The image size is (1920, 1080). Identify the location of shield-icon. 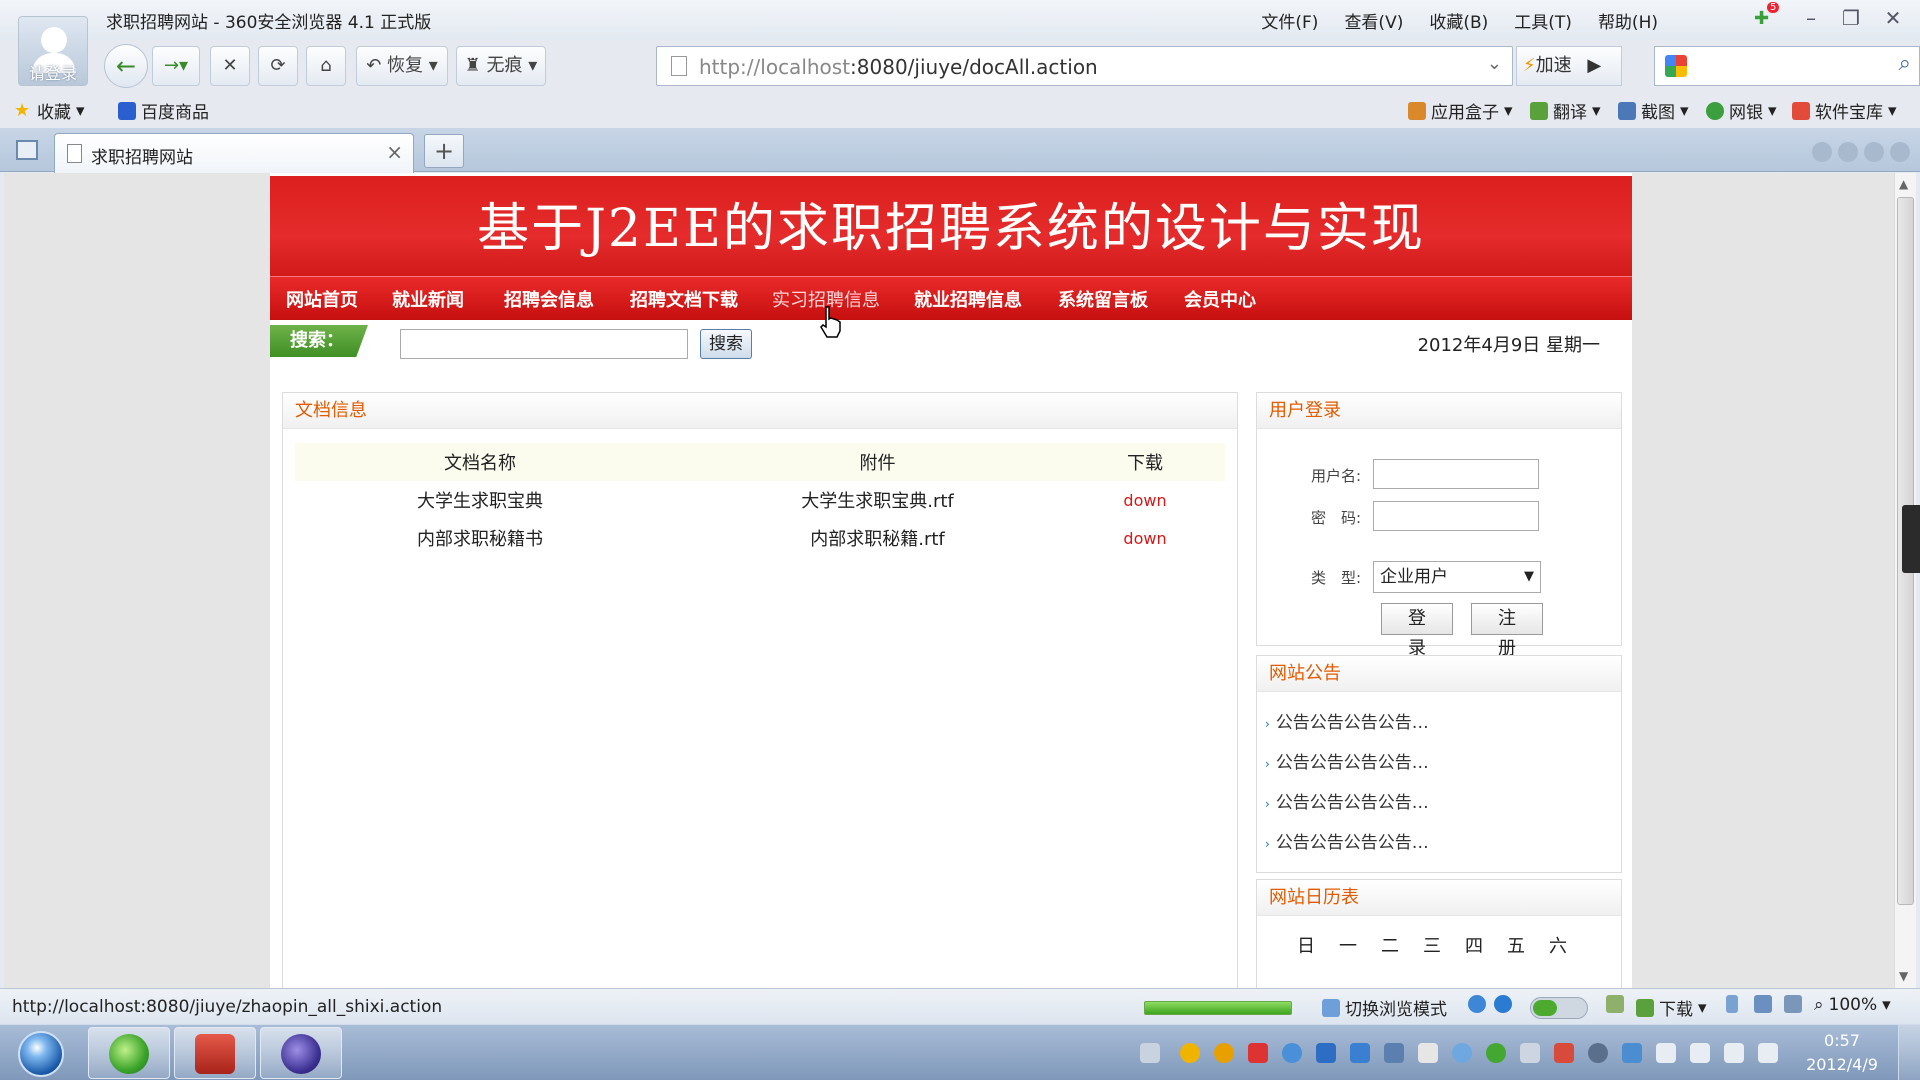
(1326, 1053).